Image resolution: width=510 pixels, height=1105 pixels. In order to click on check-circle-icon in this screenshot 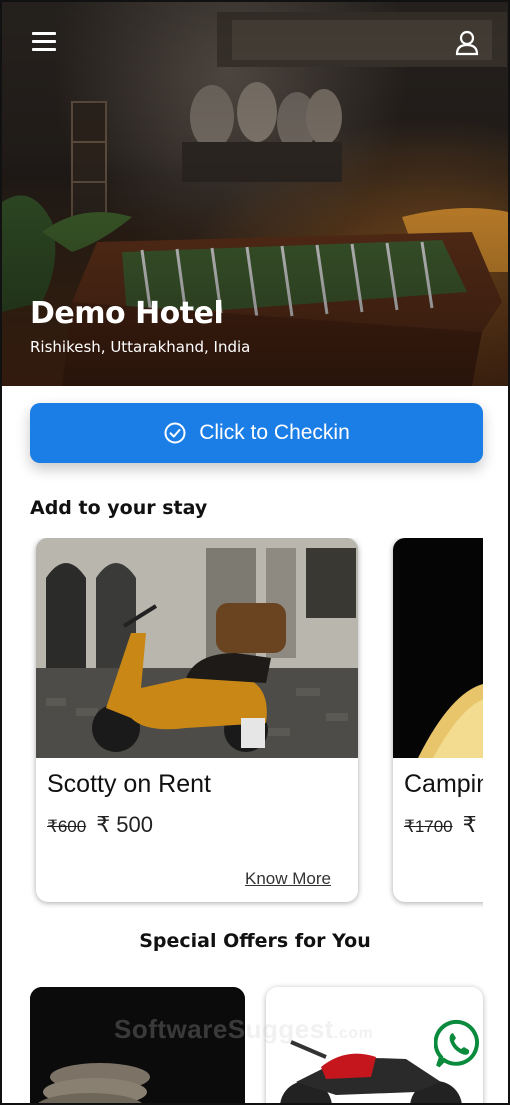, I will do `click(175, 433)`.